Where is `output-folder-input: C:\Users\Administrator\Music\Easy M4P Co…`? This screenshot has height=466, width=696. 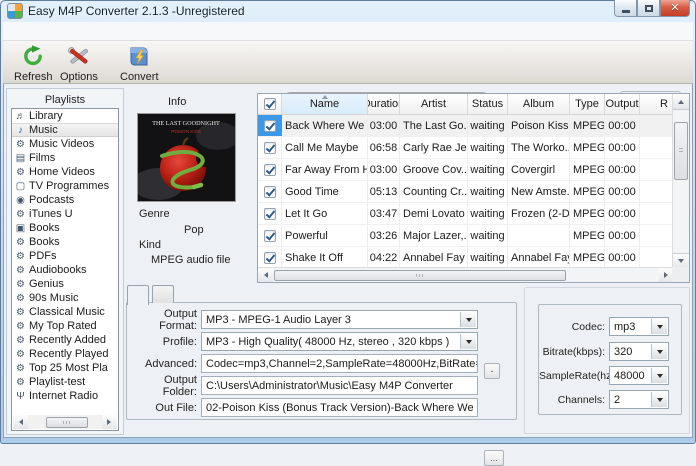 output-folder-input: C:\Users\Administrator\Music\Easy M4P Co… is located at coordinates (339, 385).